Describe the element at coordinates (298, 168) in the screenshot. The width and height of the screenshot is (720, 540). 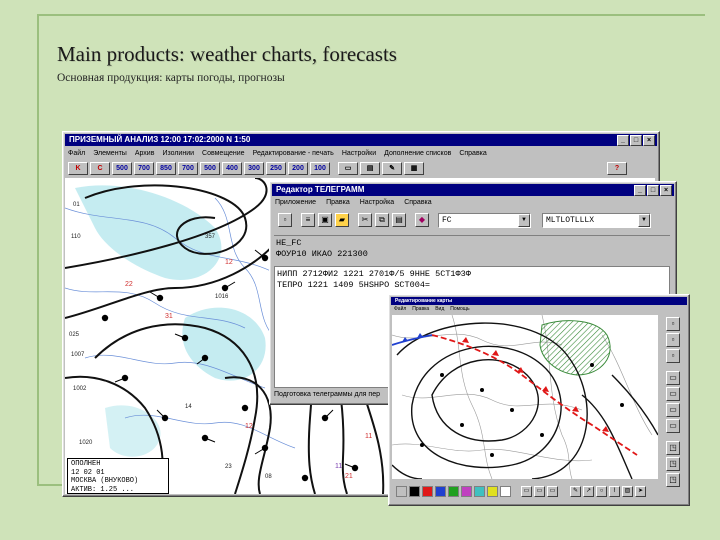
I see `toolbar-level-200: 200` at that location.